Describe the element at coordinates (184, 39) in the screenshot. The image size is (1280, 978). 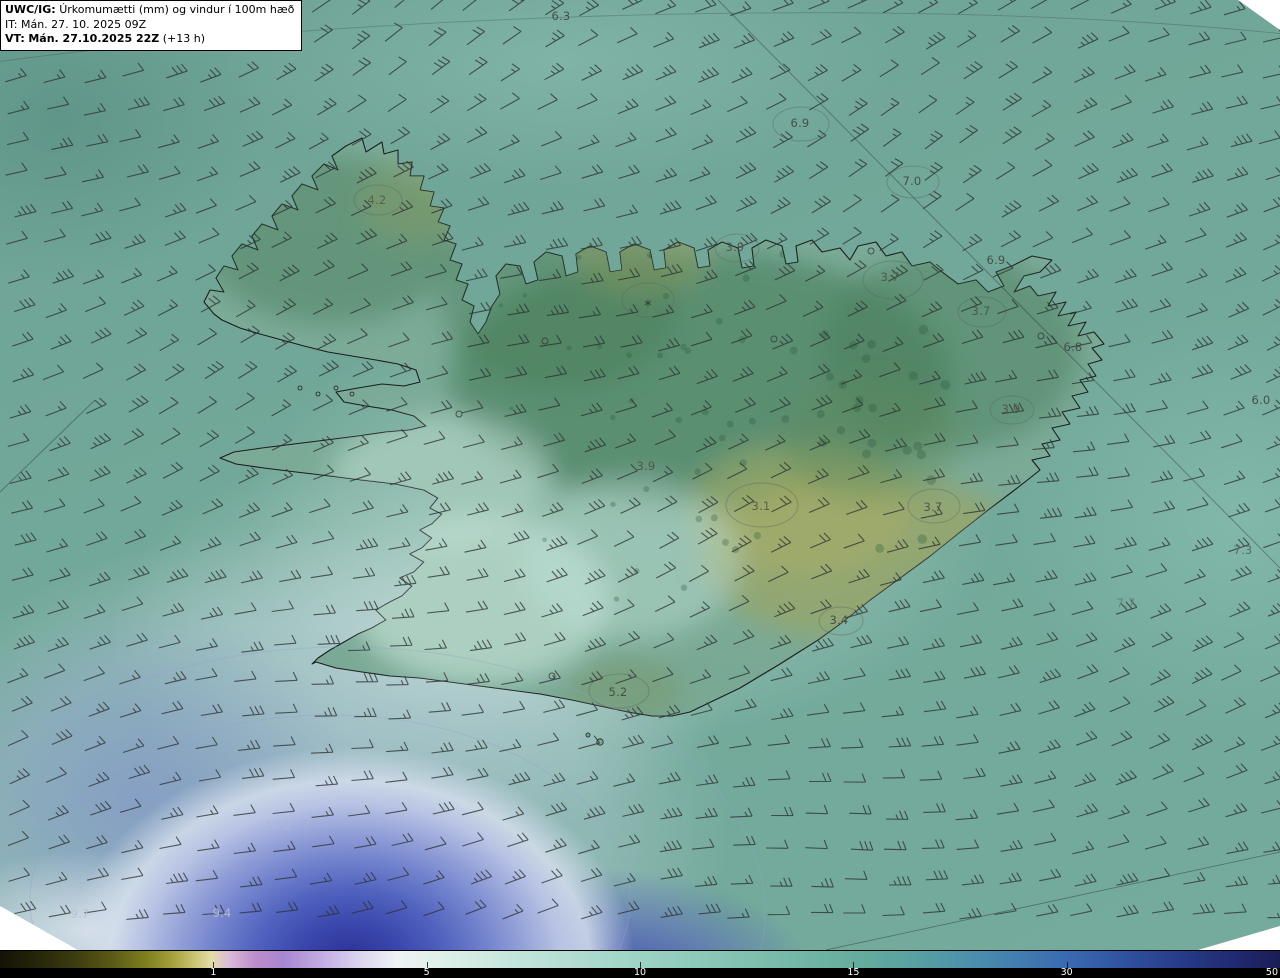
I see `valid-offset: (+13 h)` at that location.